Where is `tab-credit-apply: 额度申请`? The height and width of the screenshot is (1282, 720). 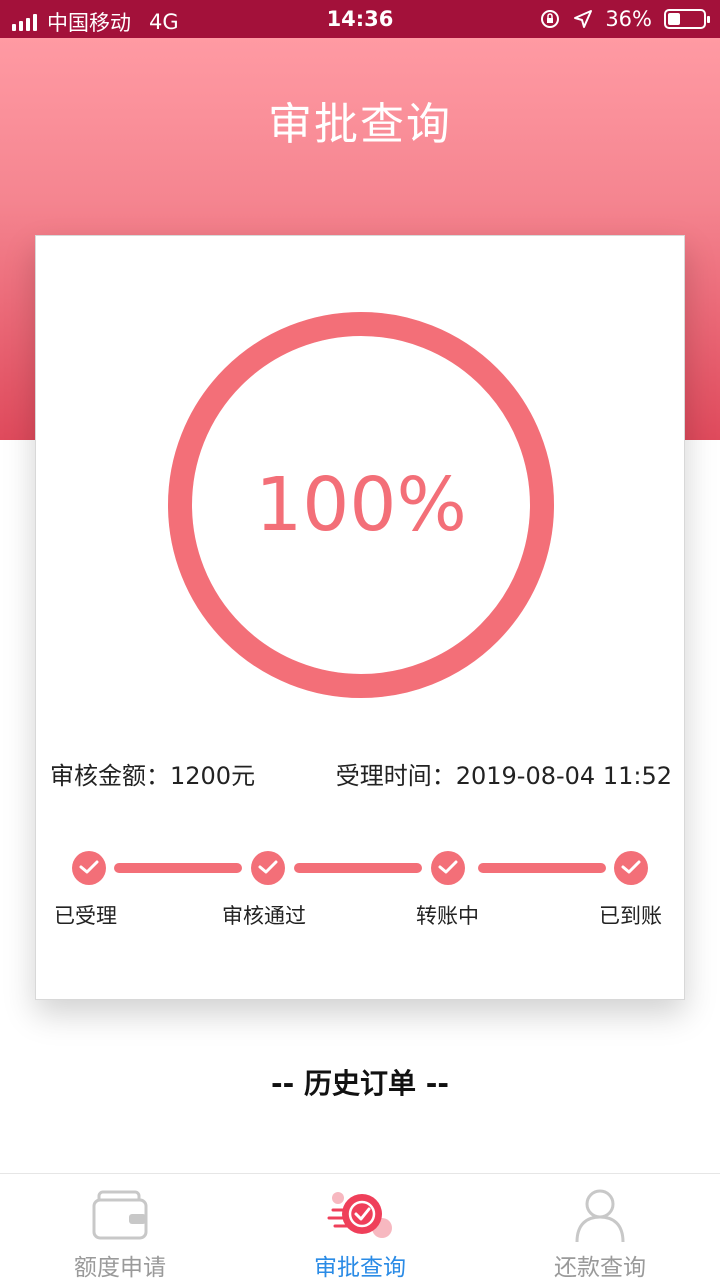 tab-credit-apply: 额度申请 is located at coordinates (120, 1227).